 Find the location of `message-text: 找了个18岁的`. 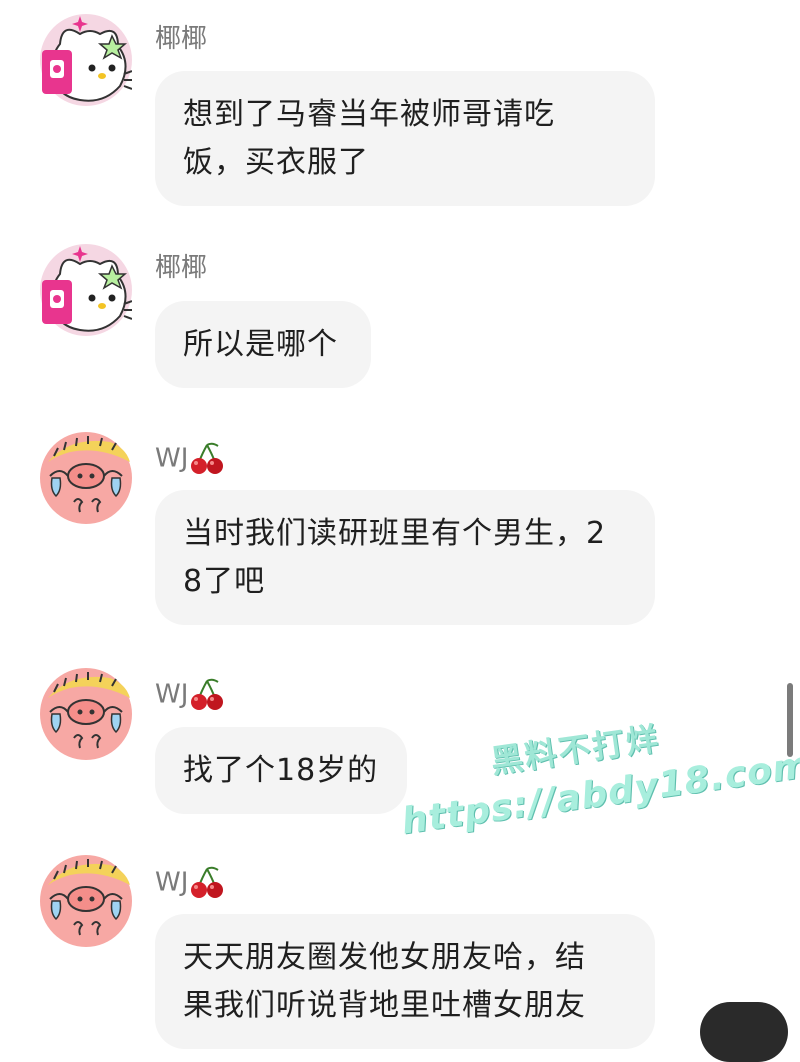

message-text: 找了个18岁的 is located at coordinates (281, 770).